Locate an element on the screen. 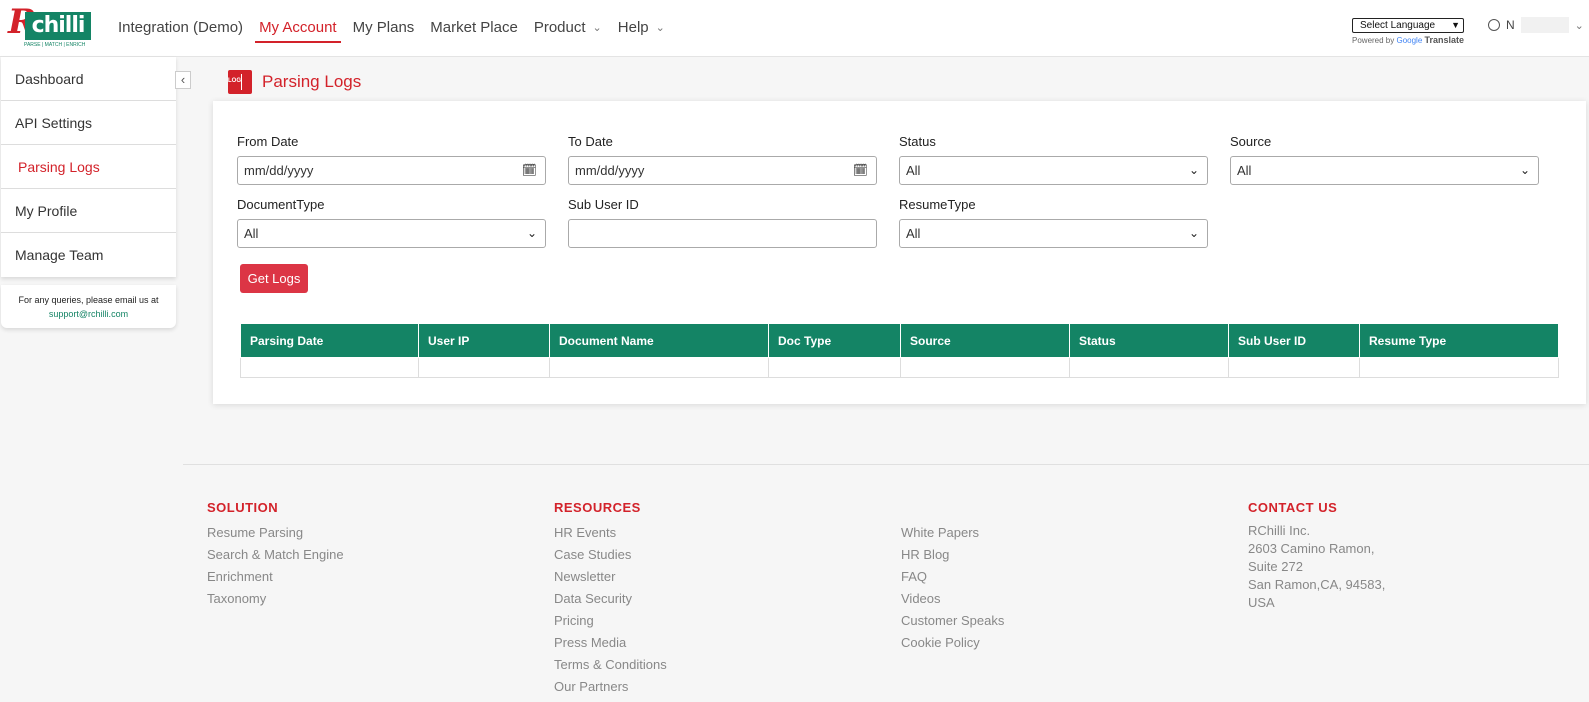 Image resolution: width=1589 pixels, height=702 pixels. nav-market-place: Market Place is located at coordinates (474, 28).